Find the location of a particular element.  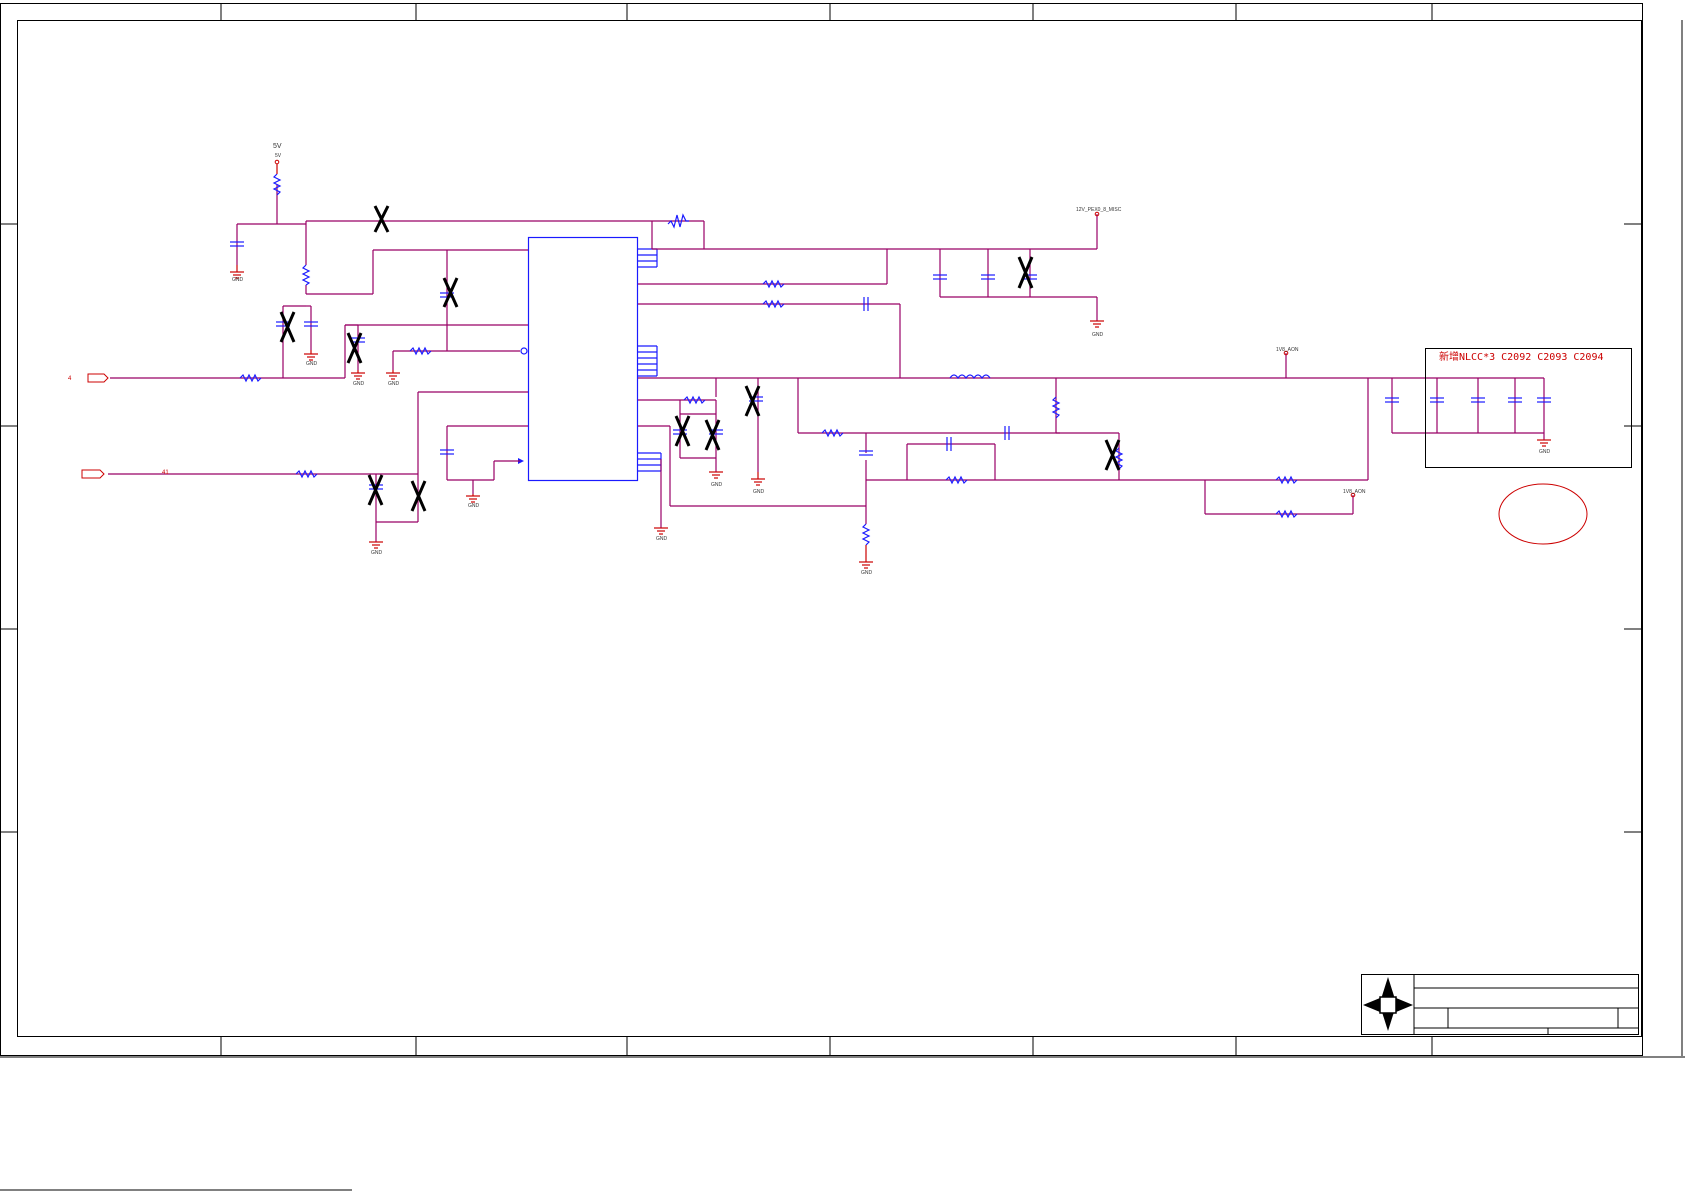

net-label-1v8-bottom: 1V8_AON is located at coordinates (1354, 492).